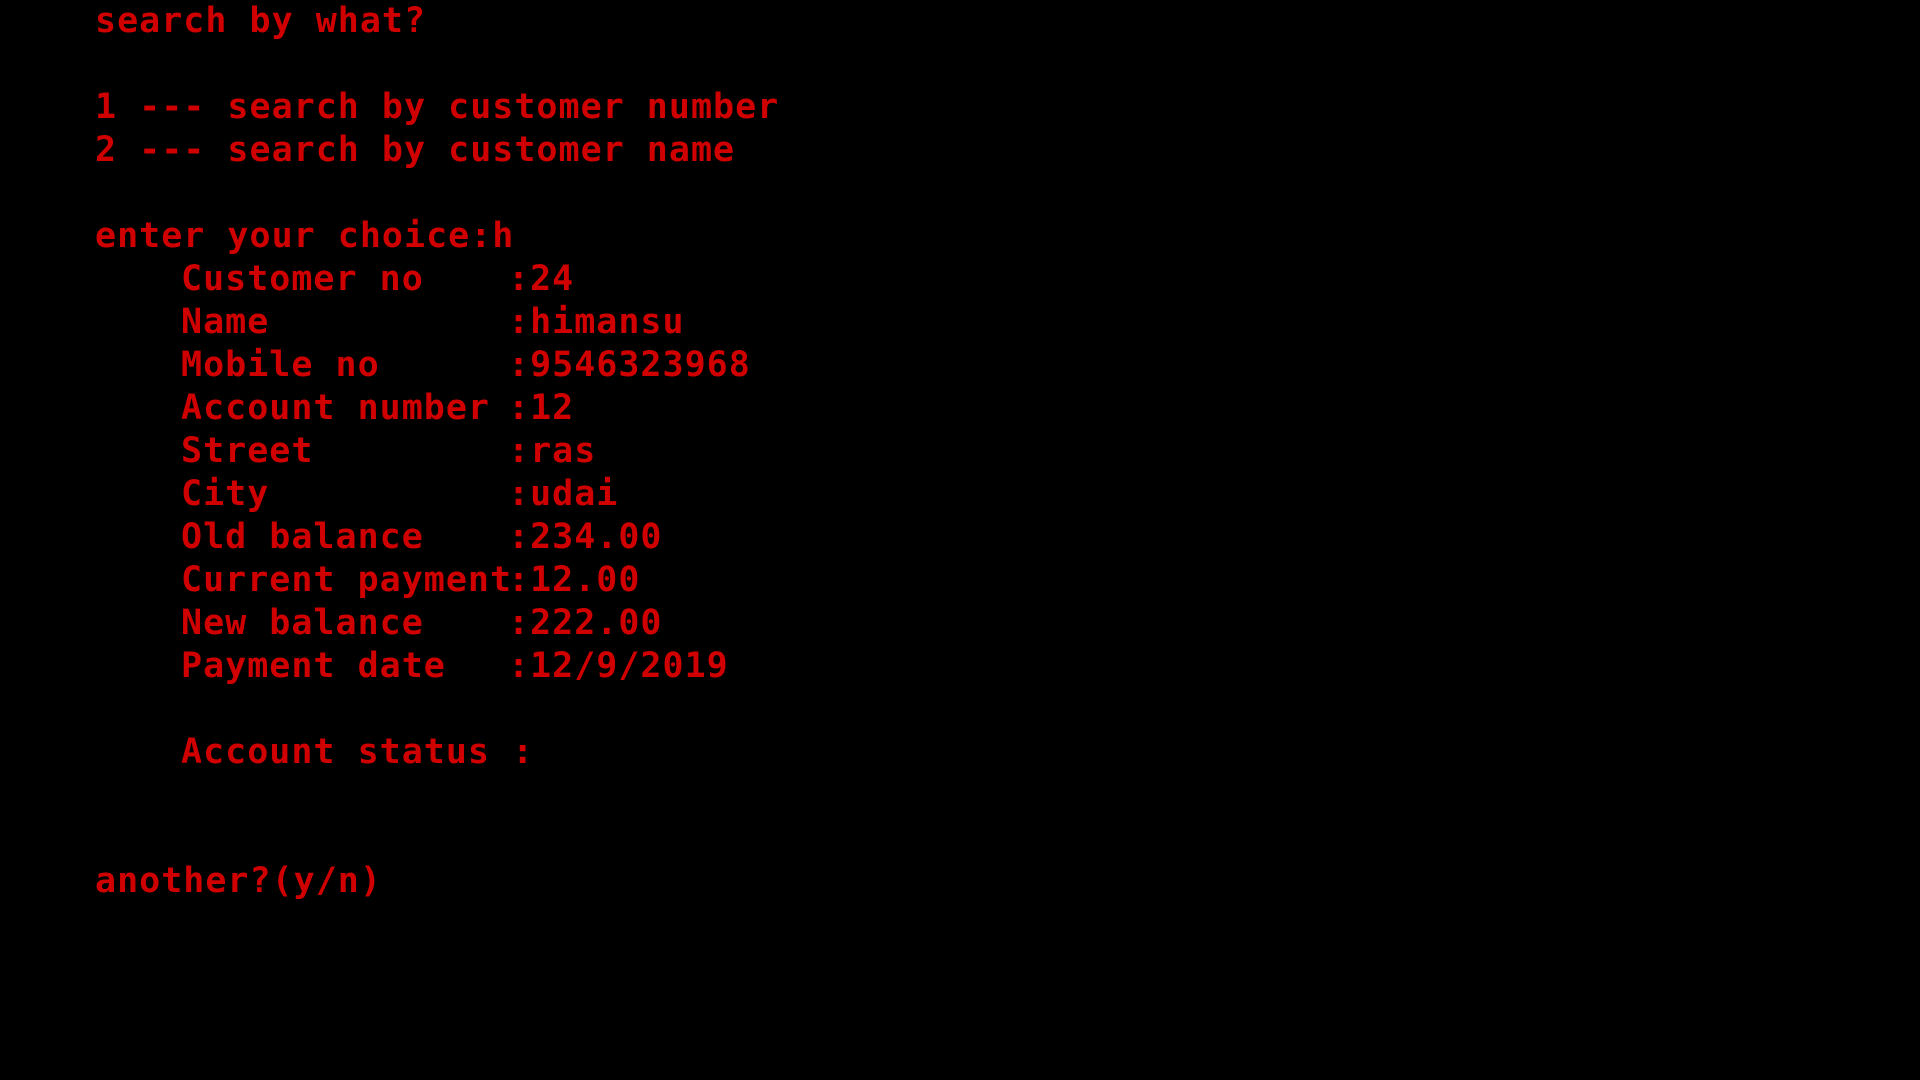 The image size is (1920, 1080). Describe the element at coordinates (552, 408) in the screenshot. I see `field-value: 12` at that location.